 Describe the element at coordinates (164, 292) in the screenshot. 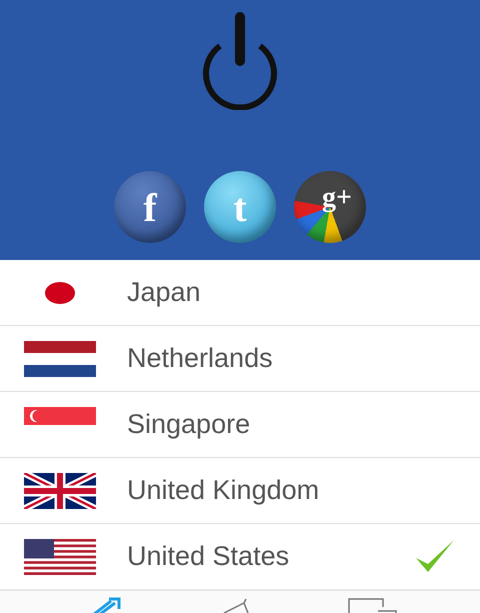

I see `country-name: Japan` at that location.